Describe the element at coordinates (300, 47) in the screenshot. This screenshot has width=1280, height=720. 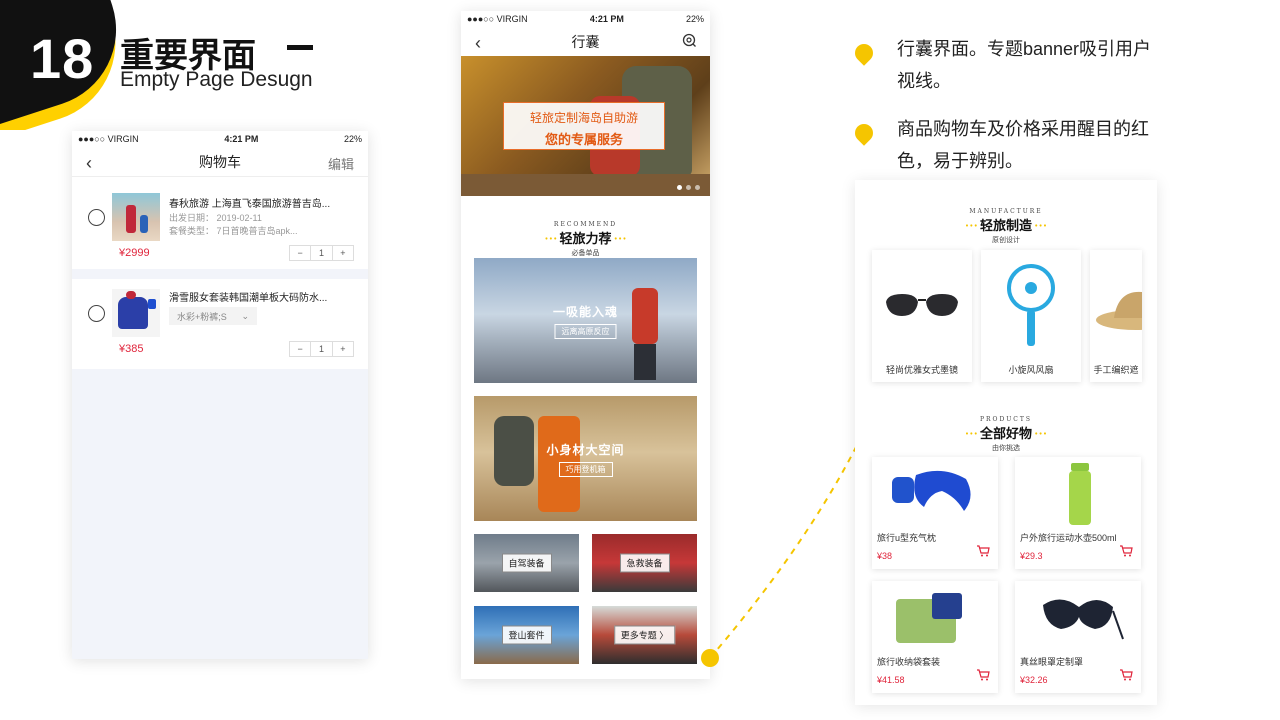
I see `title-dash` at that location.